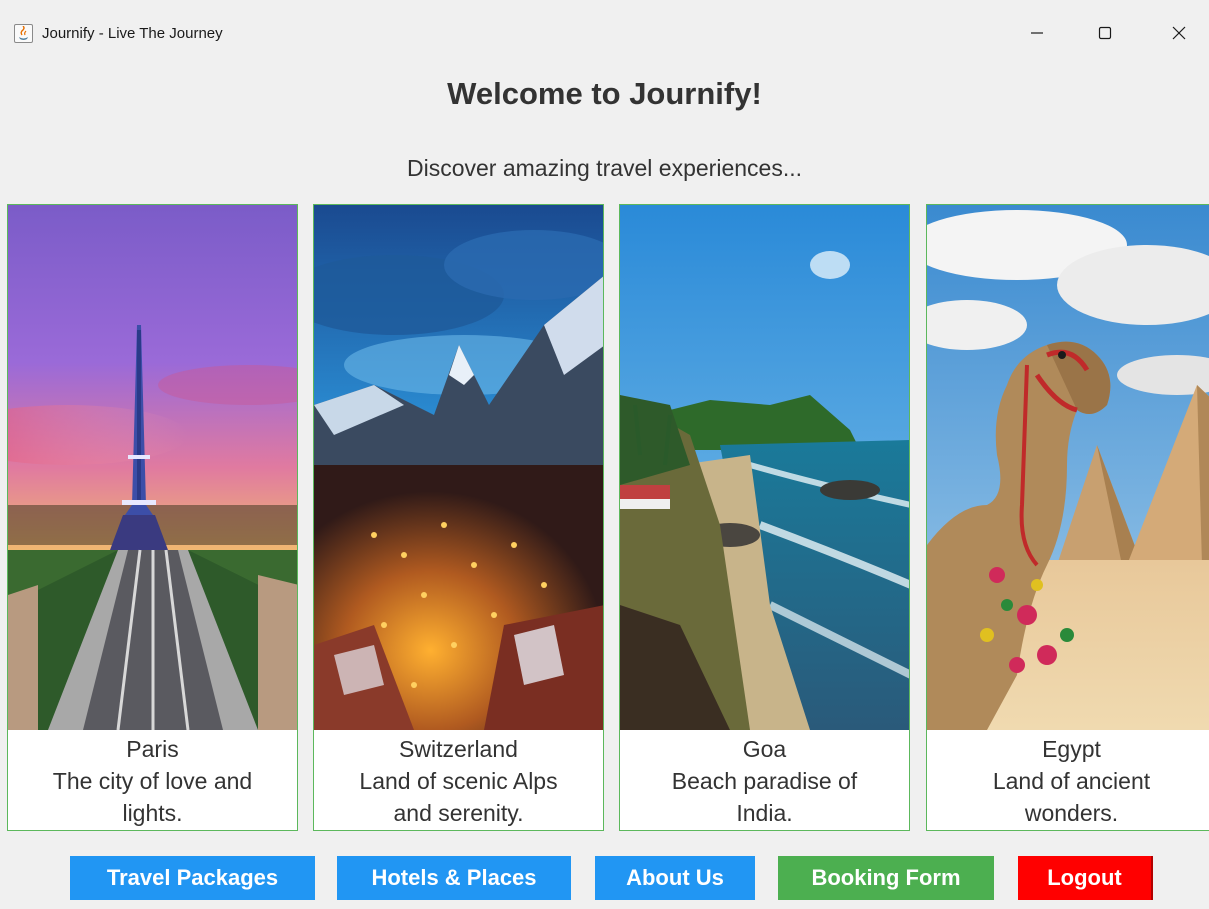 This screenshot has width=1209, height=909. I want to click on about-us-button: About Us, so click(675, 878).